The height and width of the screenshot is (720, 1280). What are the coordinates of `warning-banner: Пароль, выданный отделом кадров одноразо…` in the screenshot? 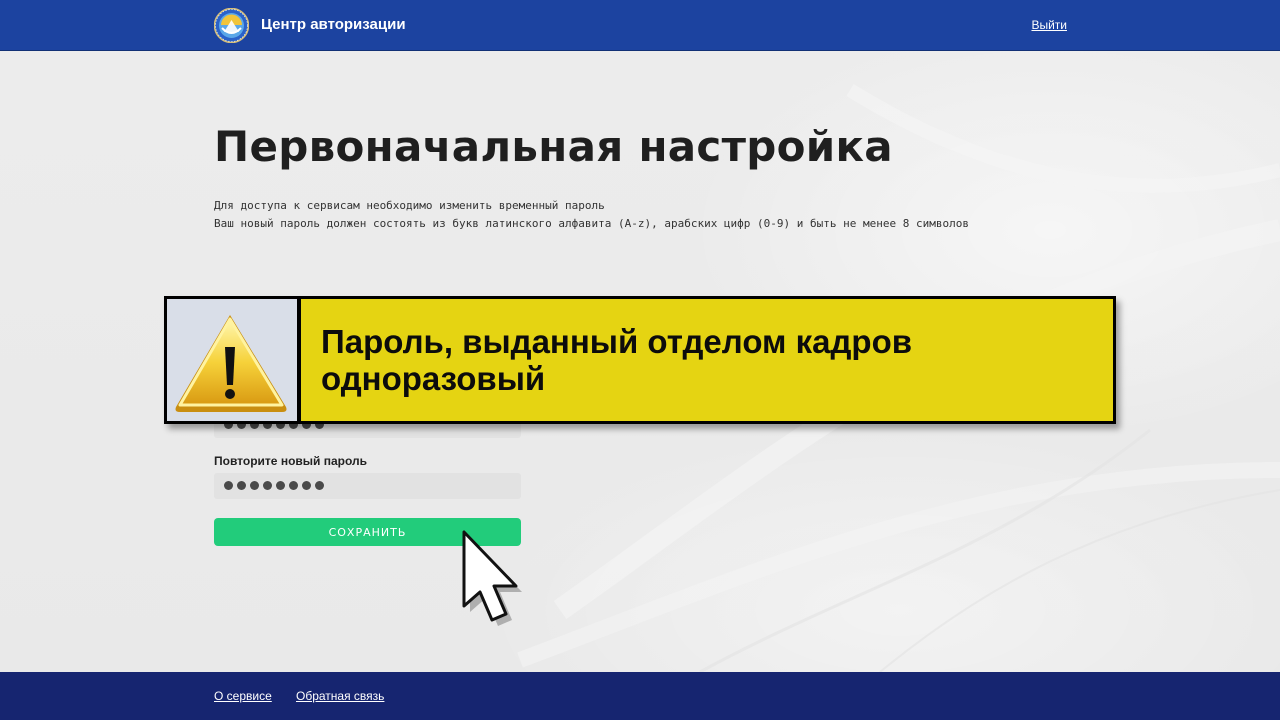 It's located at (640, 360).